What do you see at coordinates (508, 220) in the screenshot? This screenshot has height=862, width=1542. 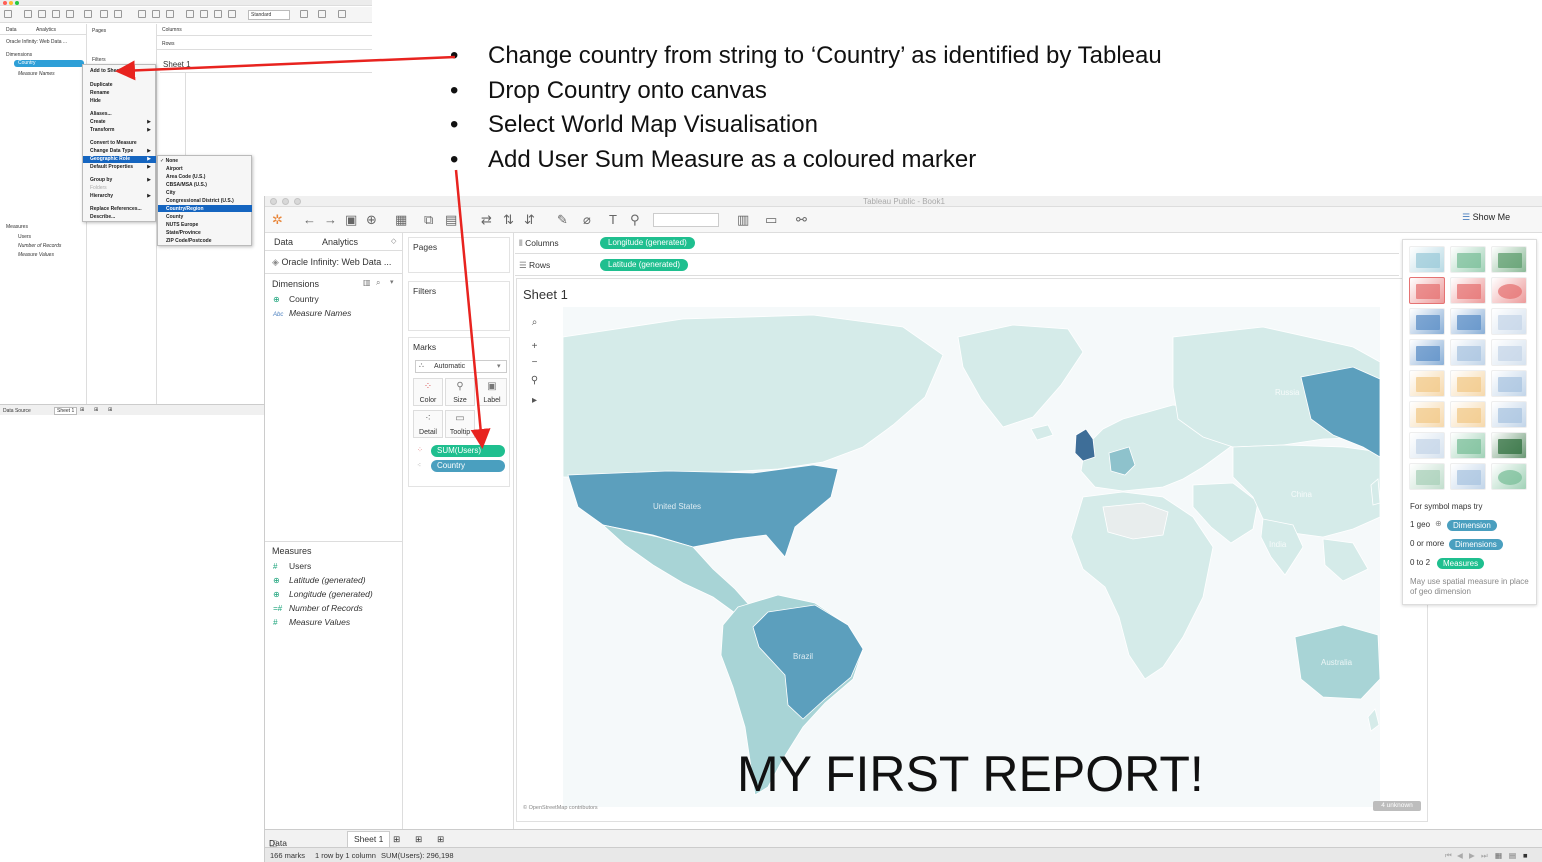 I see `sort-ascending-icon: ⇅` at bounding box center [508, 220].